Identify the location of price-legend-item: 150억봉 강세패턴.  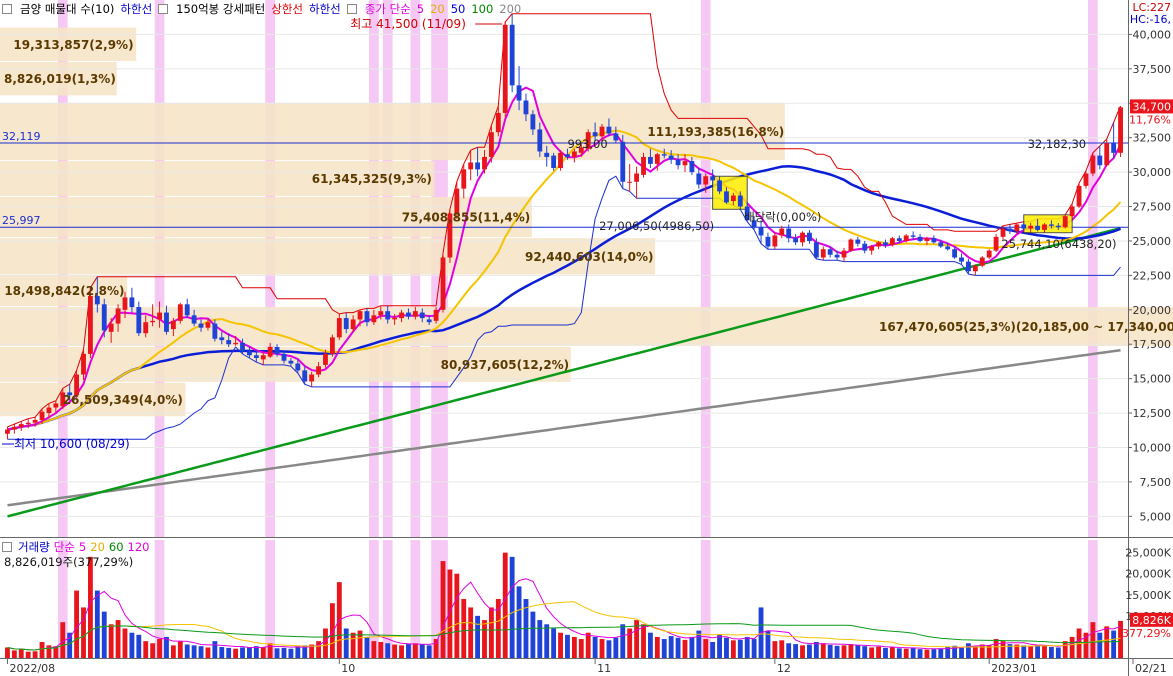
(220, 9).